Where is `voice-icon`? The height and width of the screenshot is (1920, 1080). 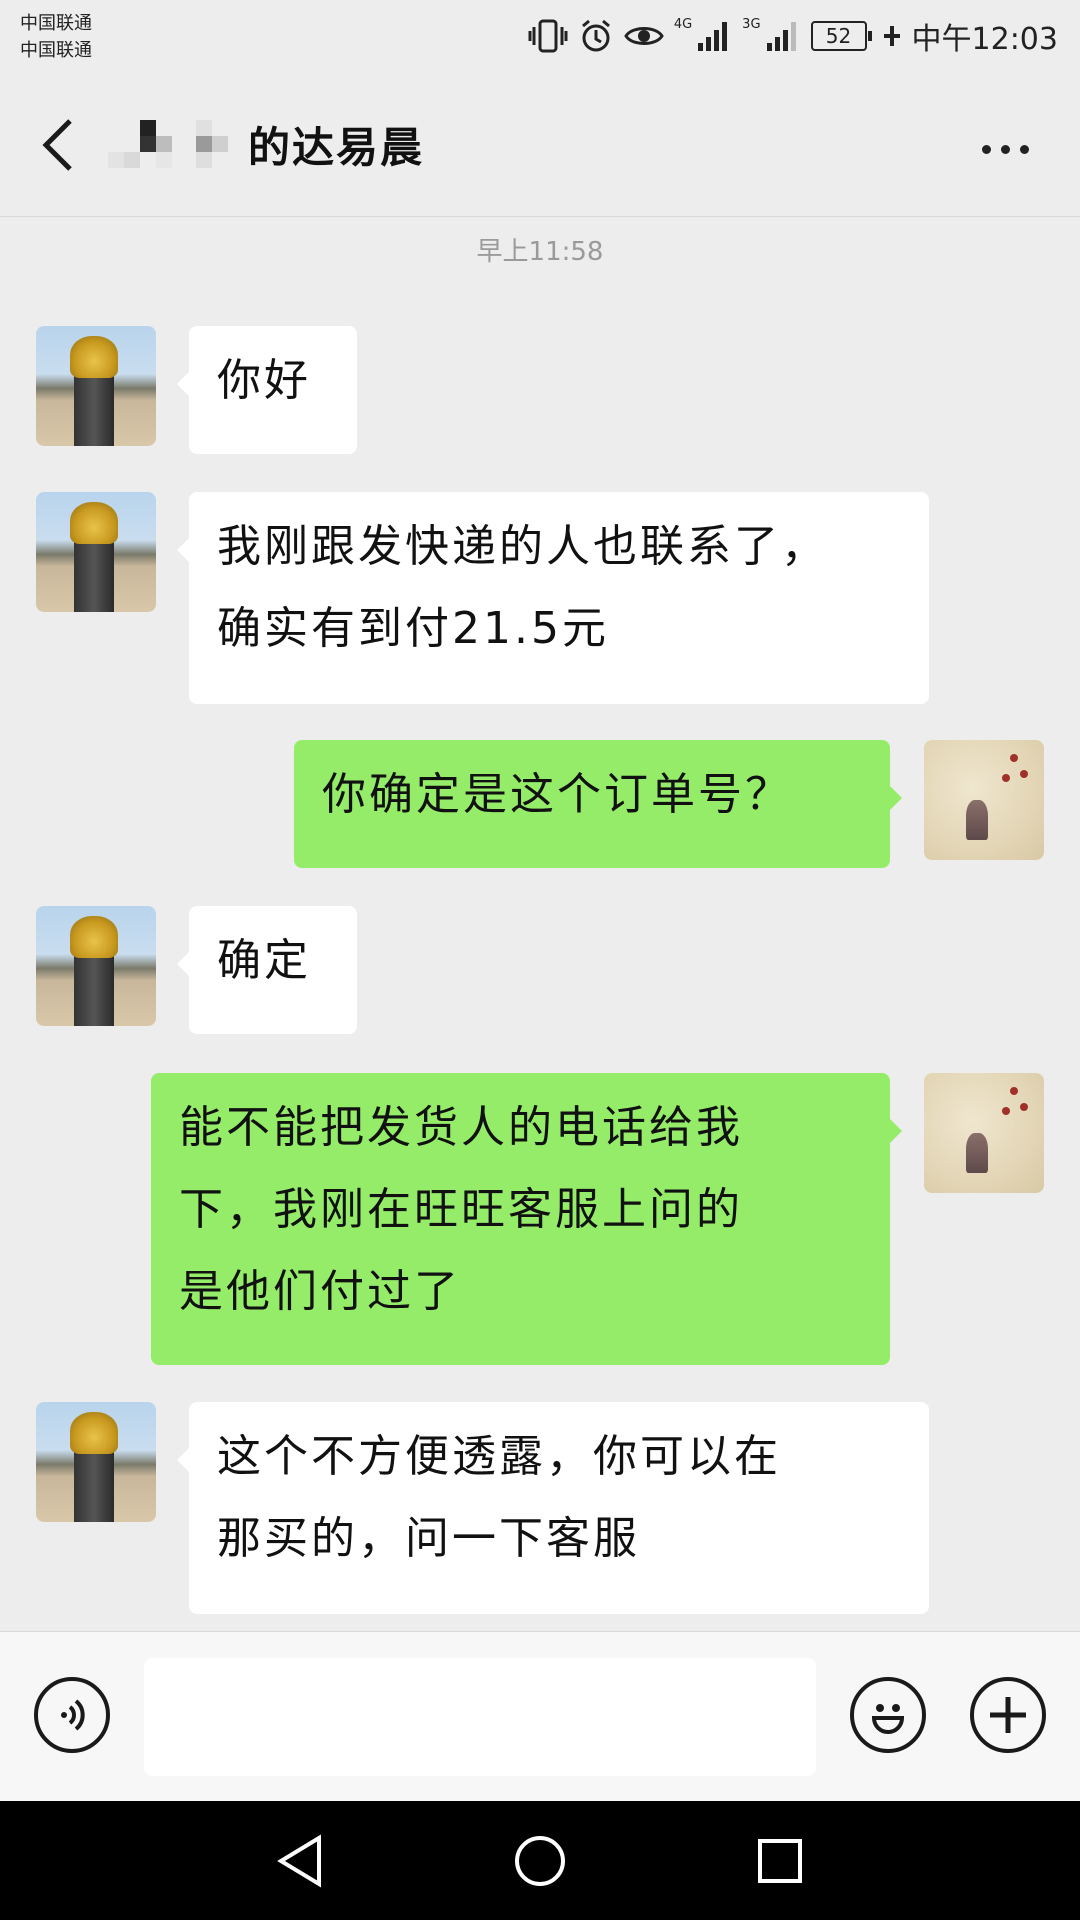
voice-icon is located at coordinates (73, 1715).